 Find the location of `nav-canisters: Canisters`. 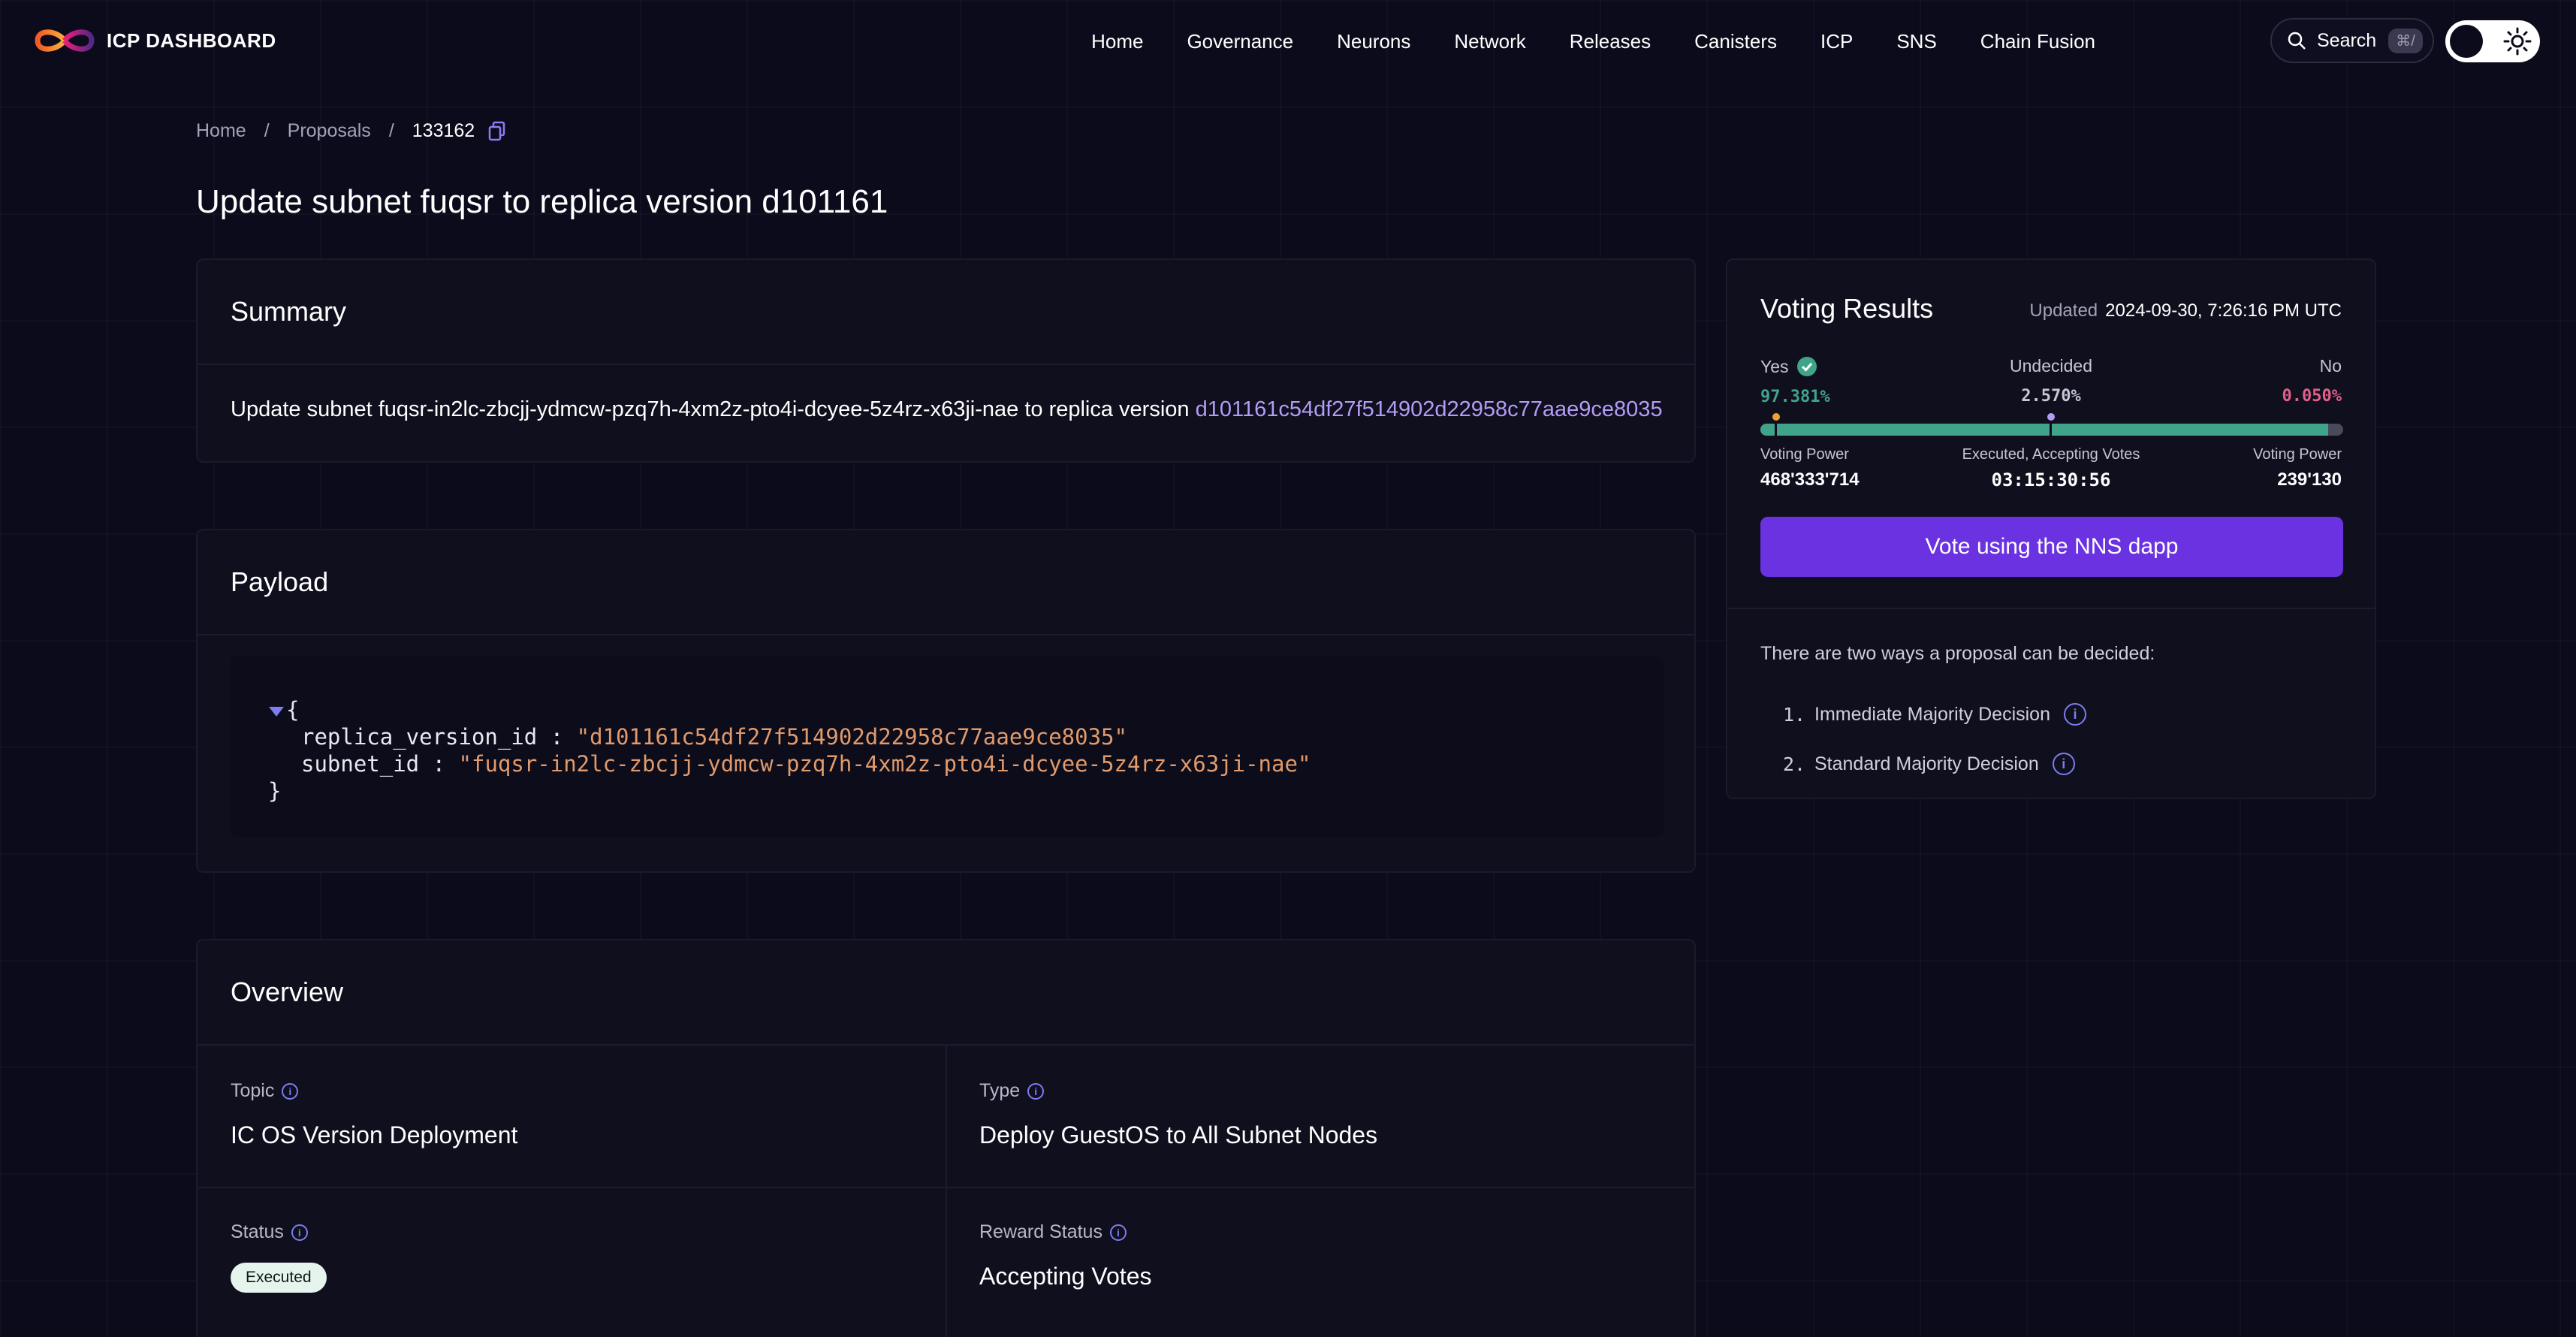

nav-canisters: Canisters is located at coordinates (1735, 41).